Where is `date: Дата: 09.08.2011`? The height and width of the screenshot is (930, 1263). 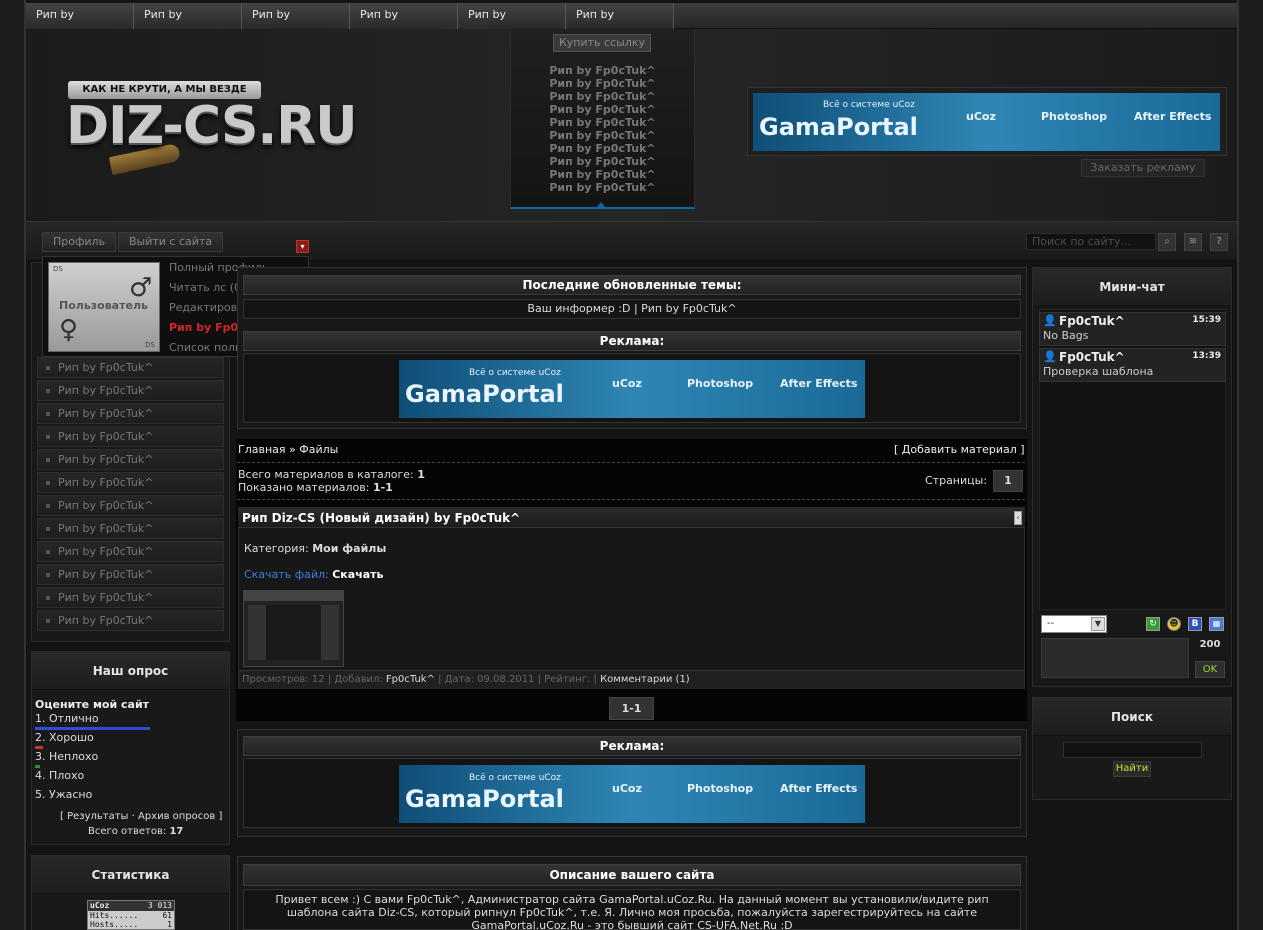
date: Дата: 09.08.2011 is located at coordinates (489, 679).